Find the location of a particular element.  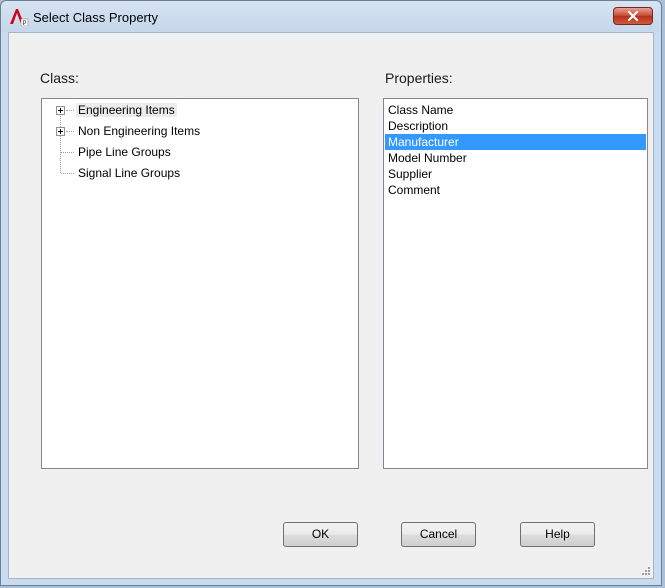

window-title: Select Class Property is located at coordinates (95, 17).